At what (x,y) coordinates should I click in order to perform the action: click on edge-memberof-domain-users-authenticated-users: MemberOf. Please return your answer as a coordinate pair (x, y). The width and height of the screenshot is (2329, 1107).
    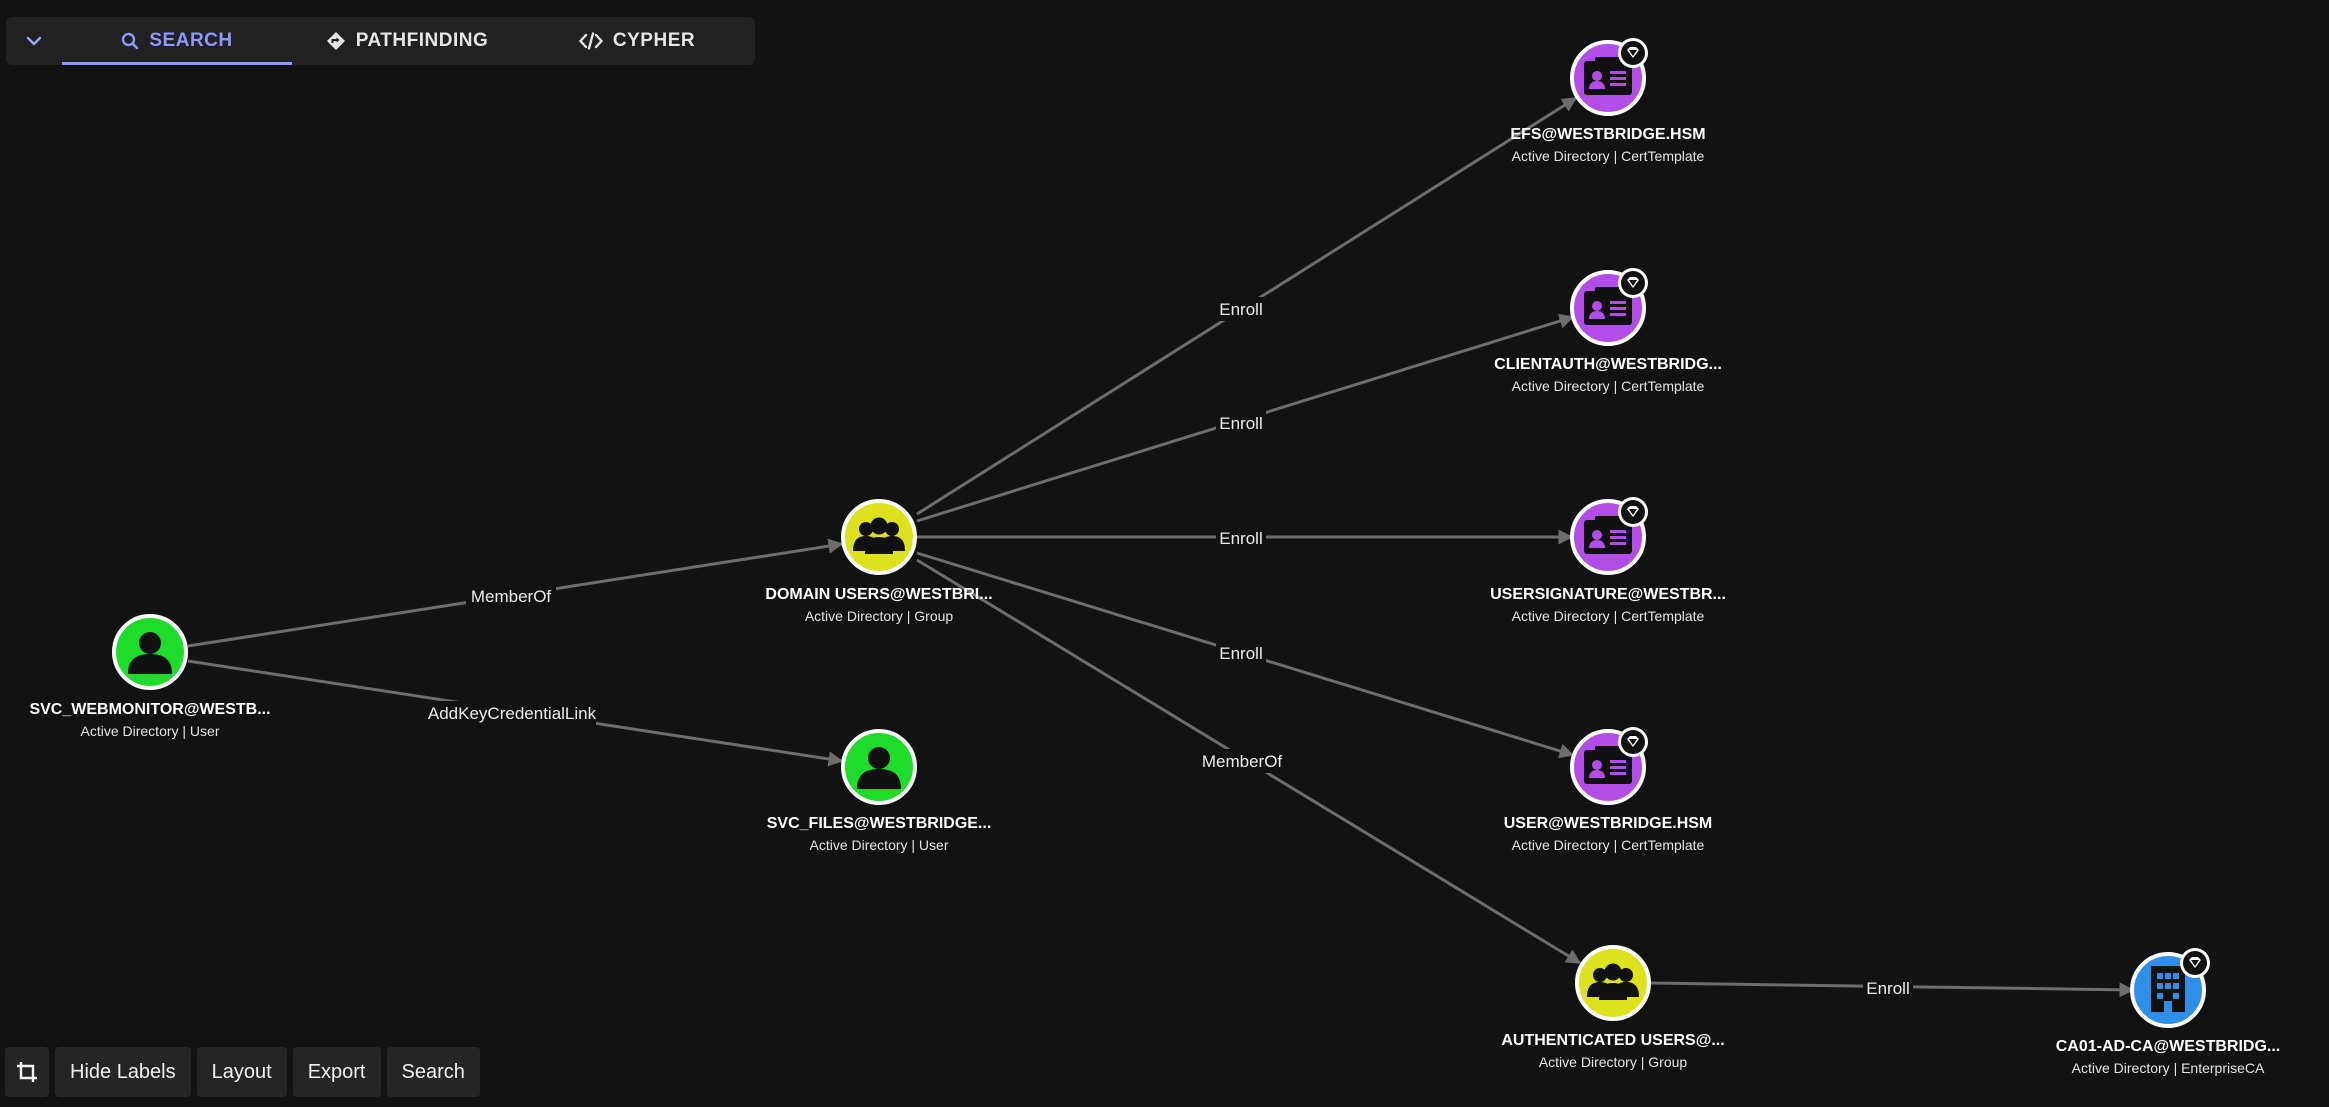
    Looking at the image, I should click on (1249, 761).